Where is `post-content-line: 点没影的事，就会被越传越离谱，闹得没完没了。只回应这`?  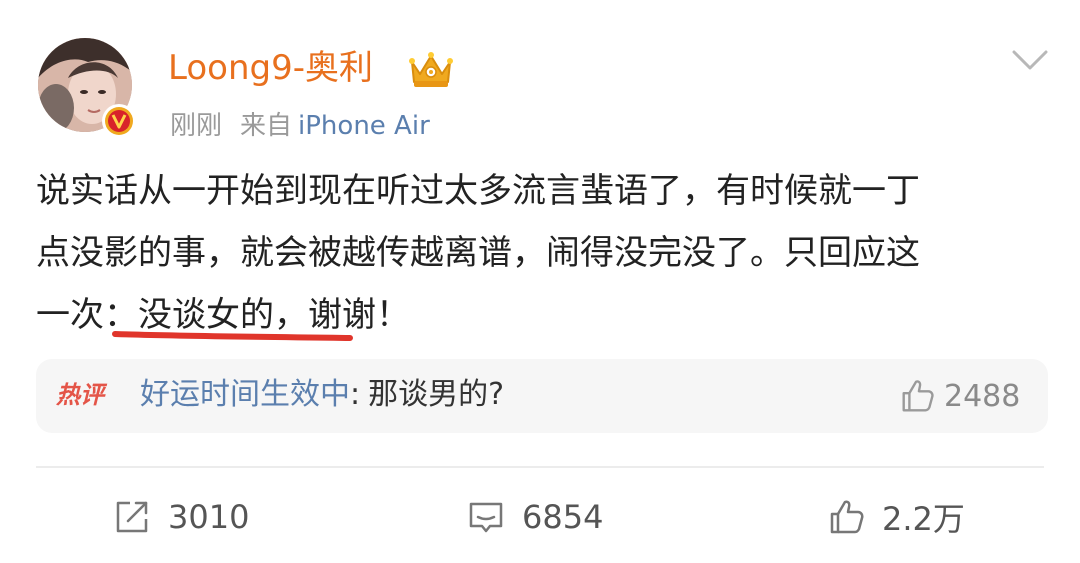 post-content-line: 点没影的事，就会被越传越离谱，闹得没完没了。只回应这 is located at coordinates (478, 253).